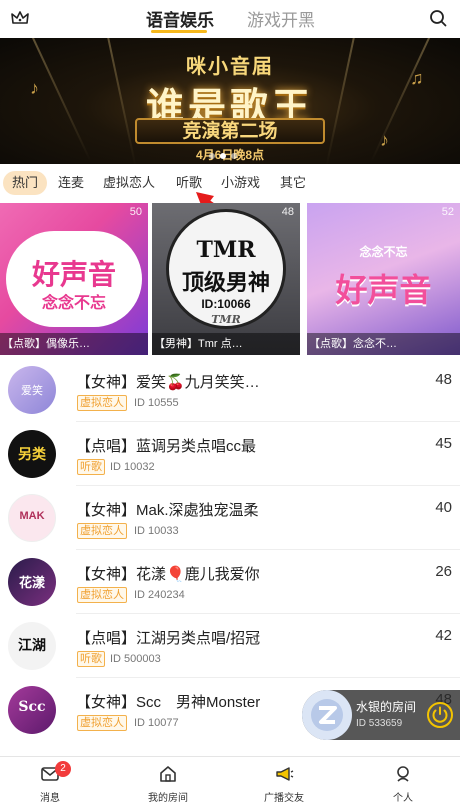 The image size is (460, 805). What do you see at coordinates (32, 390) in the screenshot?
I see `avatar: 爱笑` at bounding box center [32, 390].